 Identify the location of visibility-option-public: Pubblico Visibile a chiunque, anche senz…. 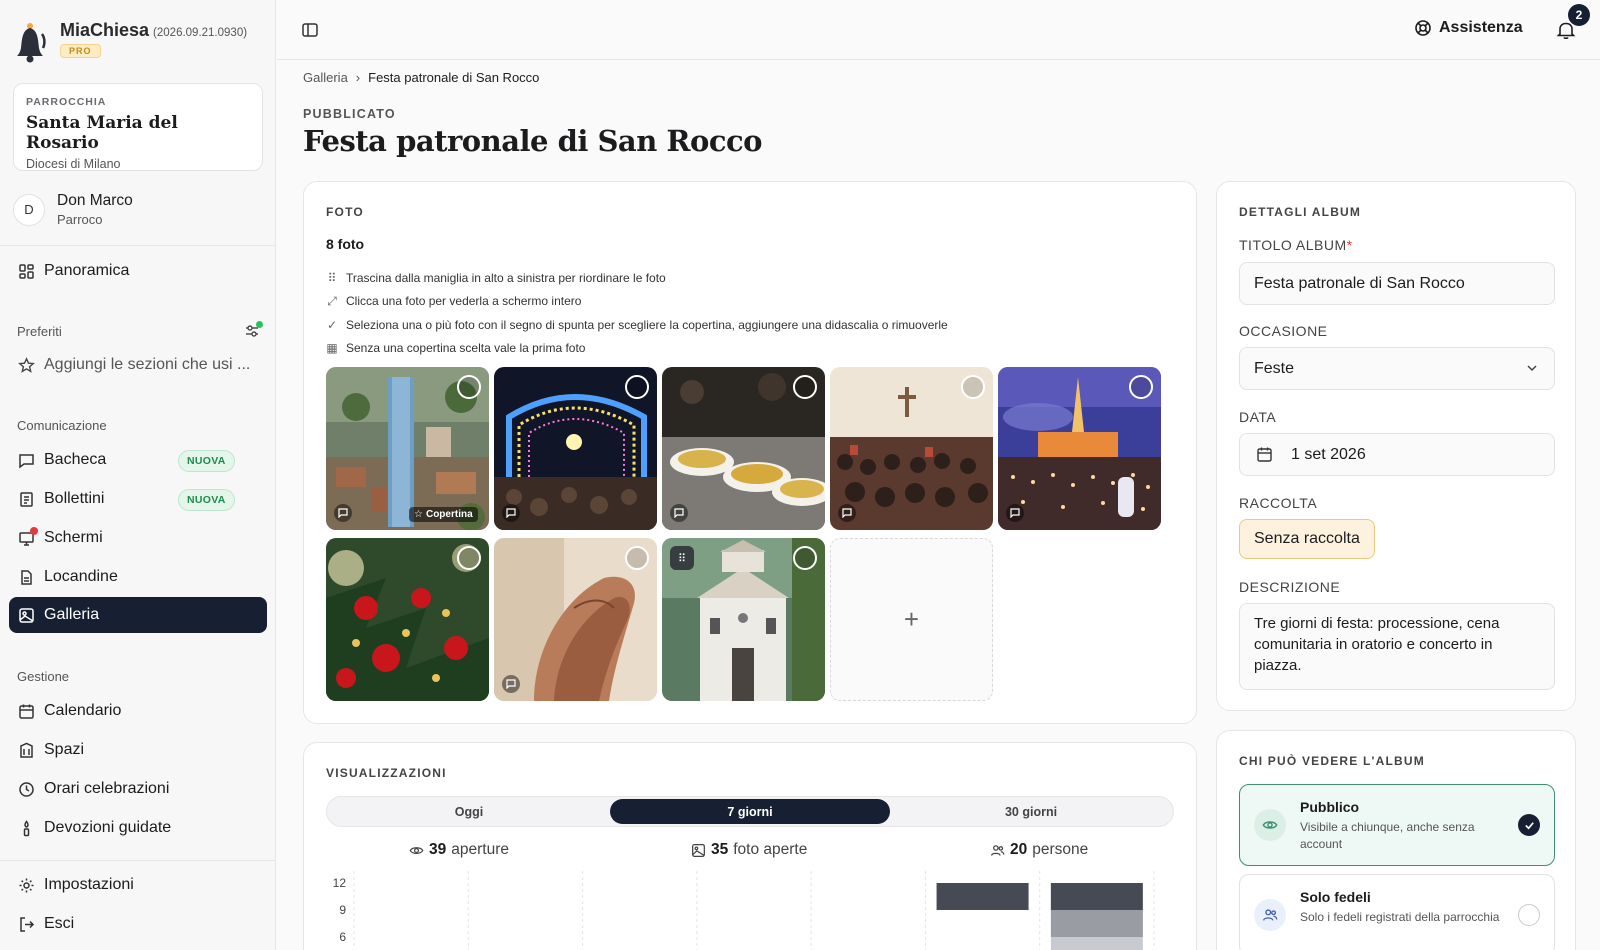
(1397, 825).